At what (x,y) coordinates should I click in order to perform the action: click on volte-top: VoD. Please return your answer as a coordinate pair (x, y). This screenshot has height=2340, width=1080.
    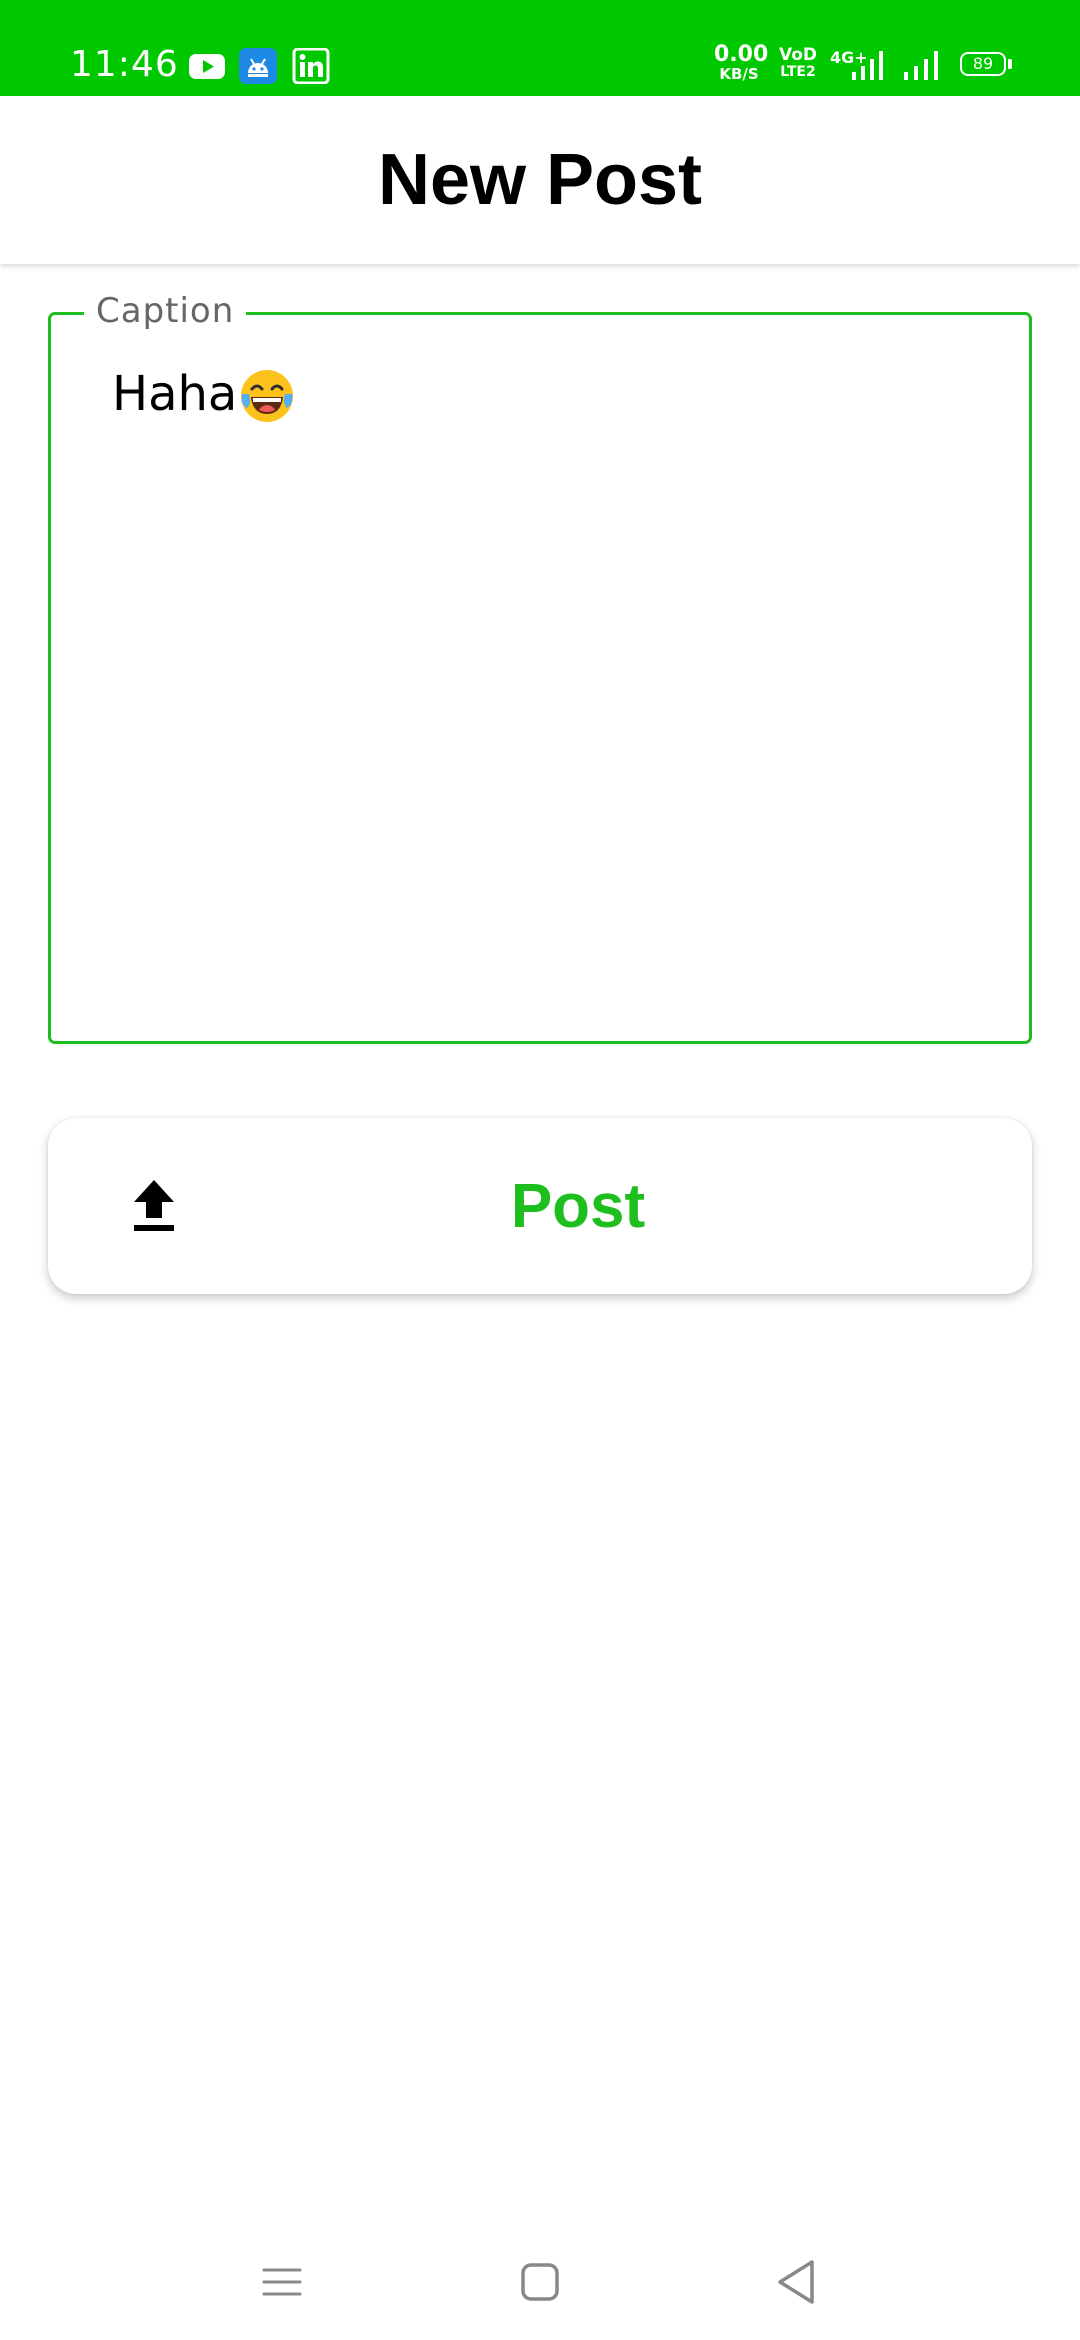
    Looking at the image, I should click on (798, 55).